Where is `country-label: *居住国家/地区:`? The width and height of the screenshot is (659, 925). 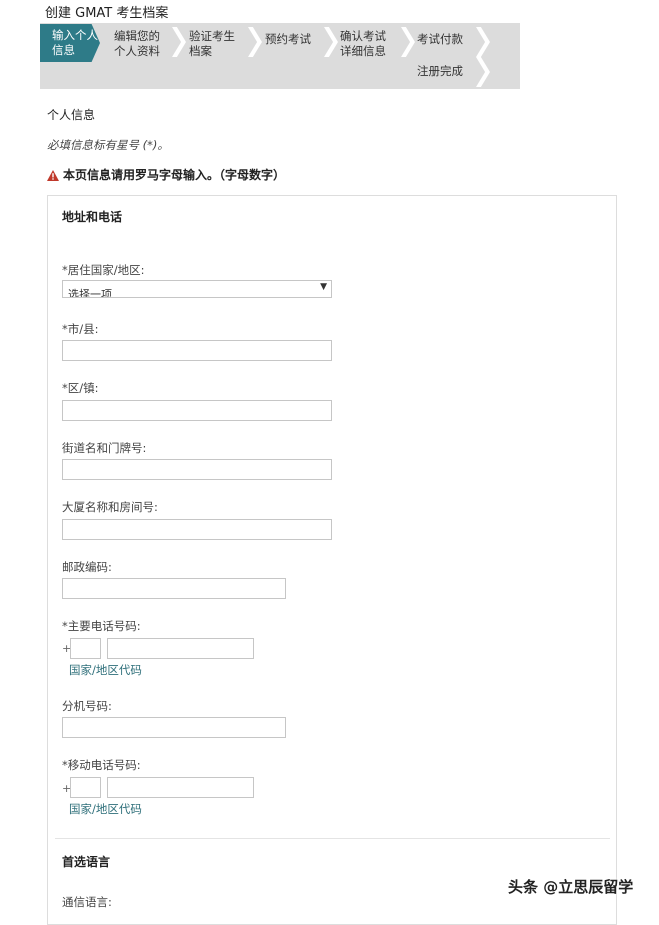 country-label: *居住国家/地区: is located at coordinates (103, 270).